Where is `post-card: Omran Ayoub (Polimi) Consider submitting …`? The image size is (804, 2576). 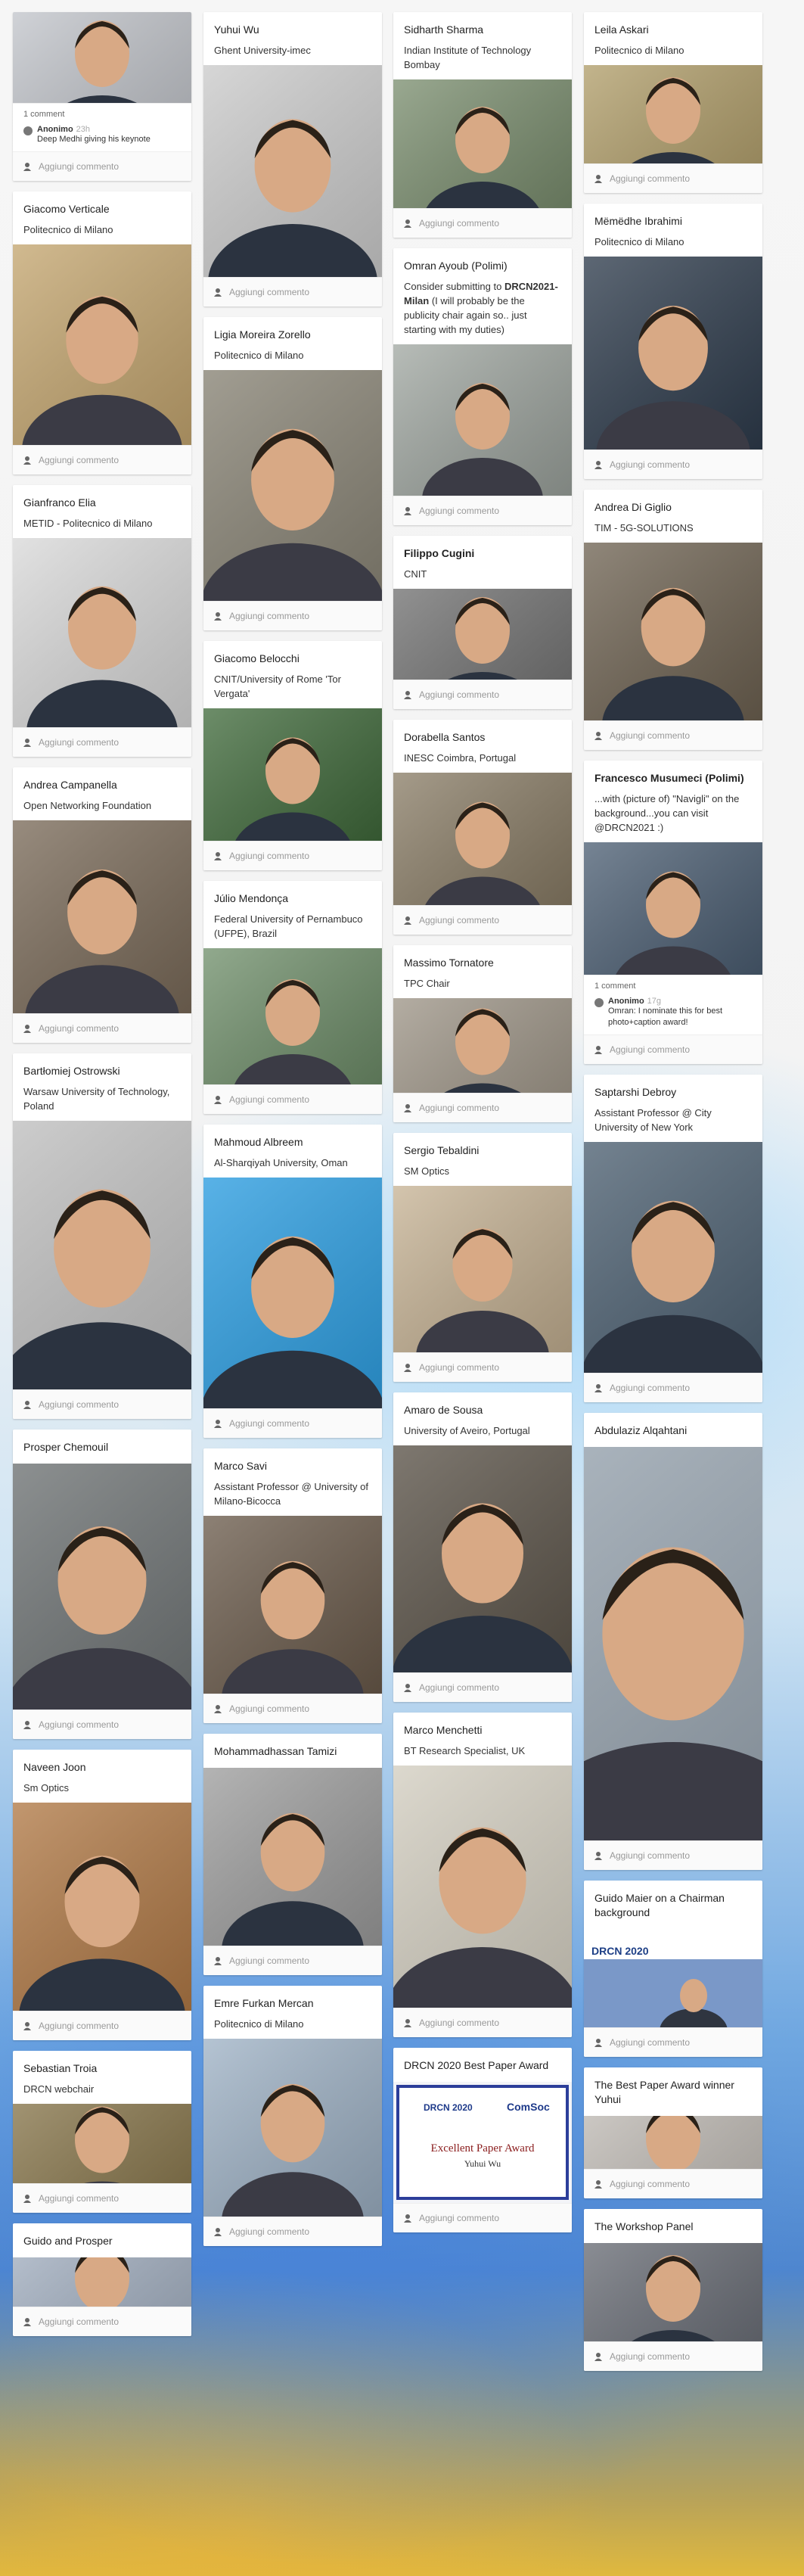 post-card: Omran Ayoub (Polimi) Consider submitting … is located at coordinates (482, 386).